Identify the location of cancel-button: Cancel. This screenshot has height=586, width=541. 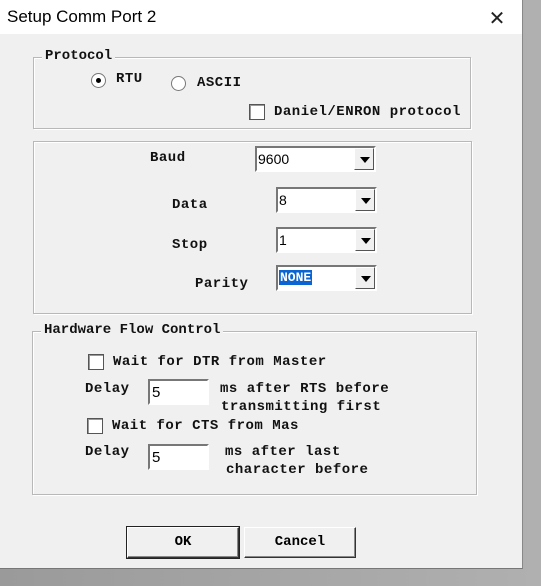
(300, 542).